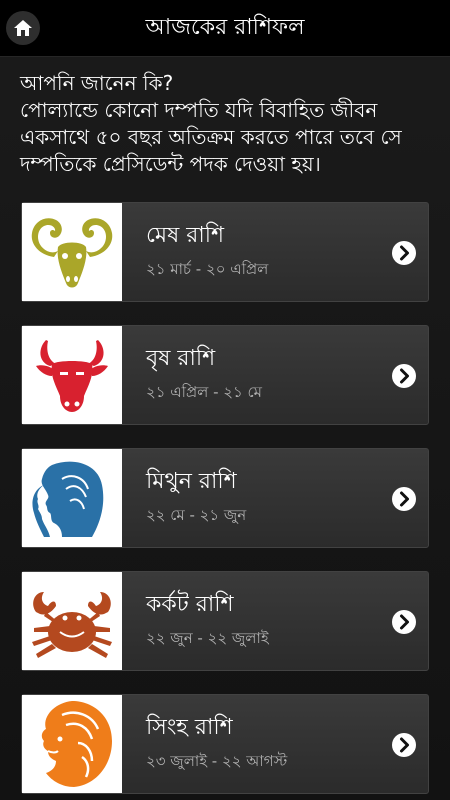 This screenshot has width=450, height=800. I want to click on leo-lion-icon, so click(72, 744).